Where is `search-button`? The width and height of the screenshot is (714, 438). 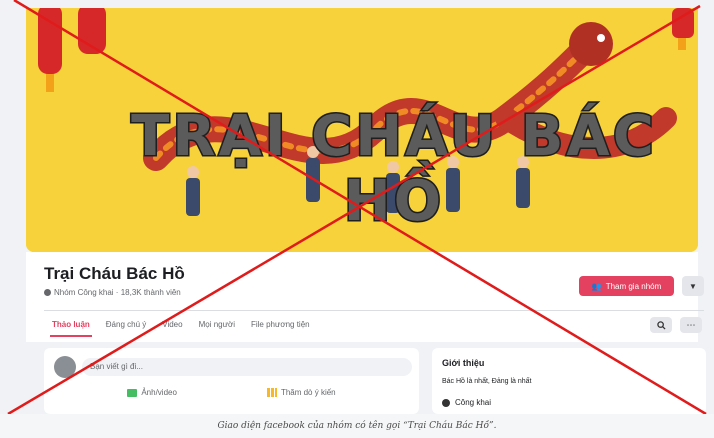 search-button is located at coordinates (661, 325).